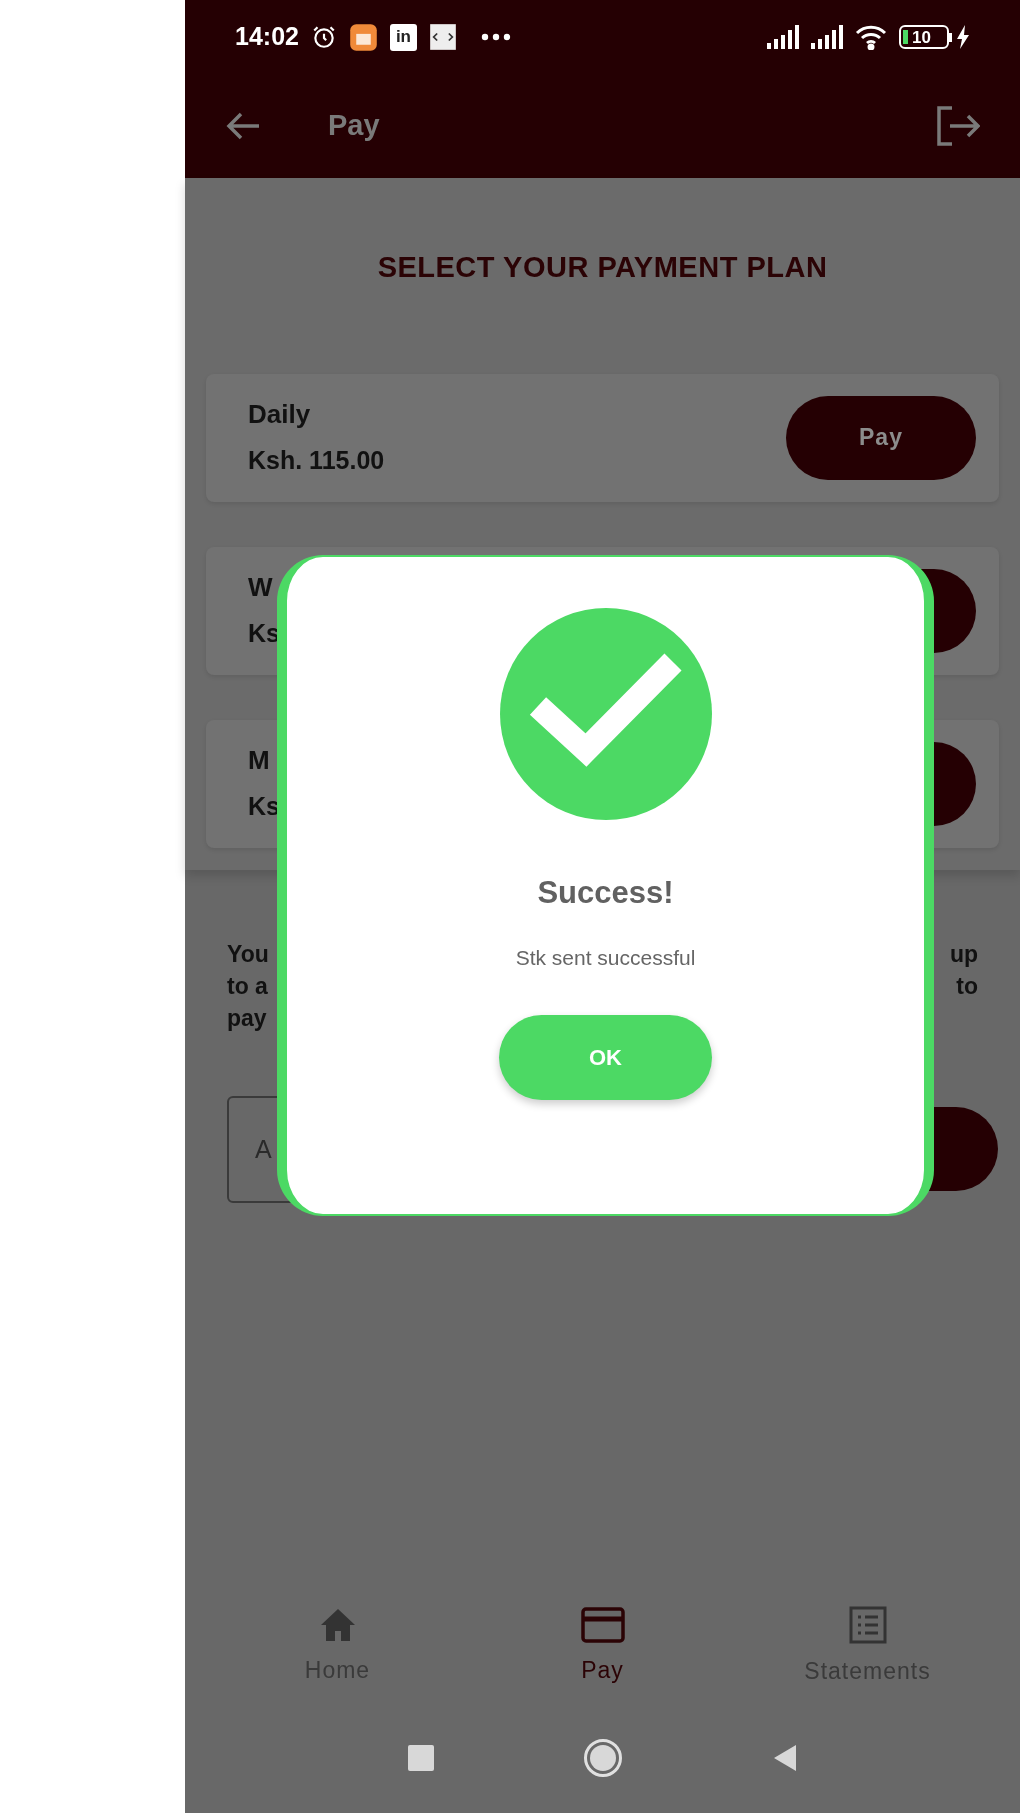 The image size is (1020, 1813). What do you see at coordinates (871, 37) in the screenshot?
I see `wifi-icon` at bounding box center [871, 37].